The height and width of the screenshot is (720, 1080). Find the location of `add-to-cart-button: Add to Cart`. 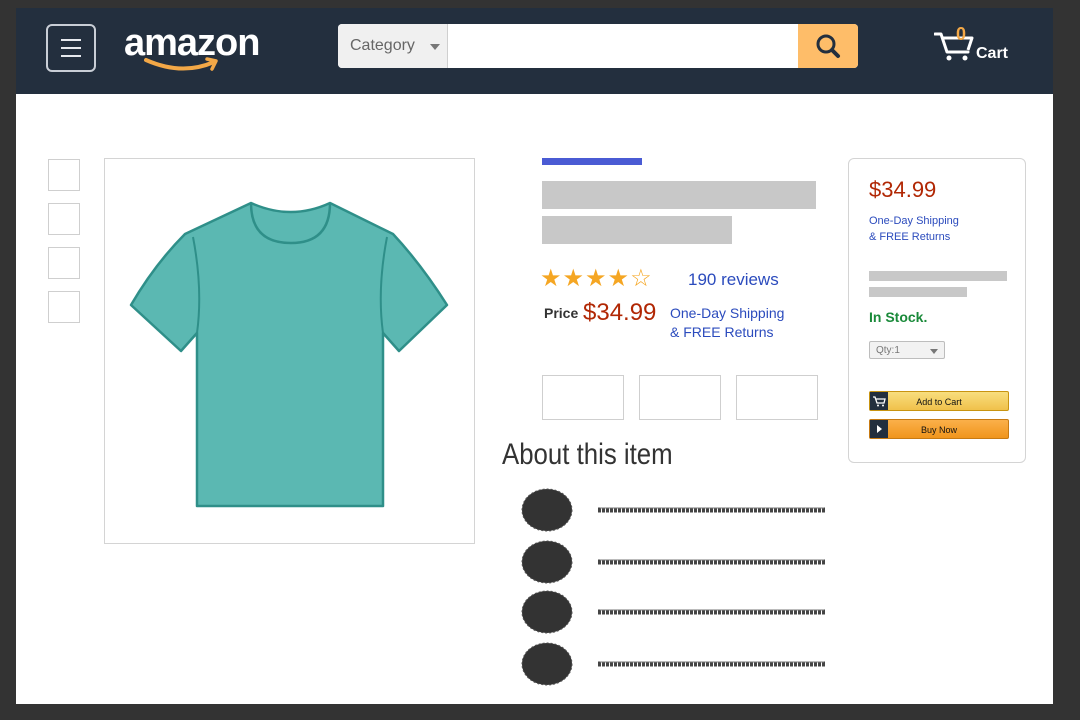

add-to-cart-button: Add to Cart is located at coordinates (939, 401).